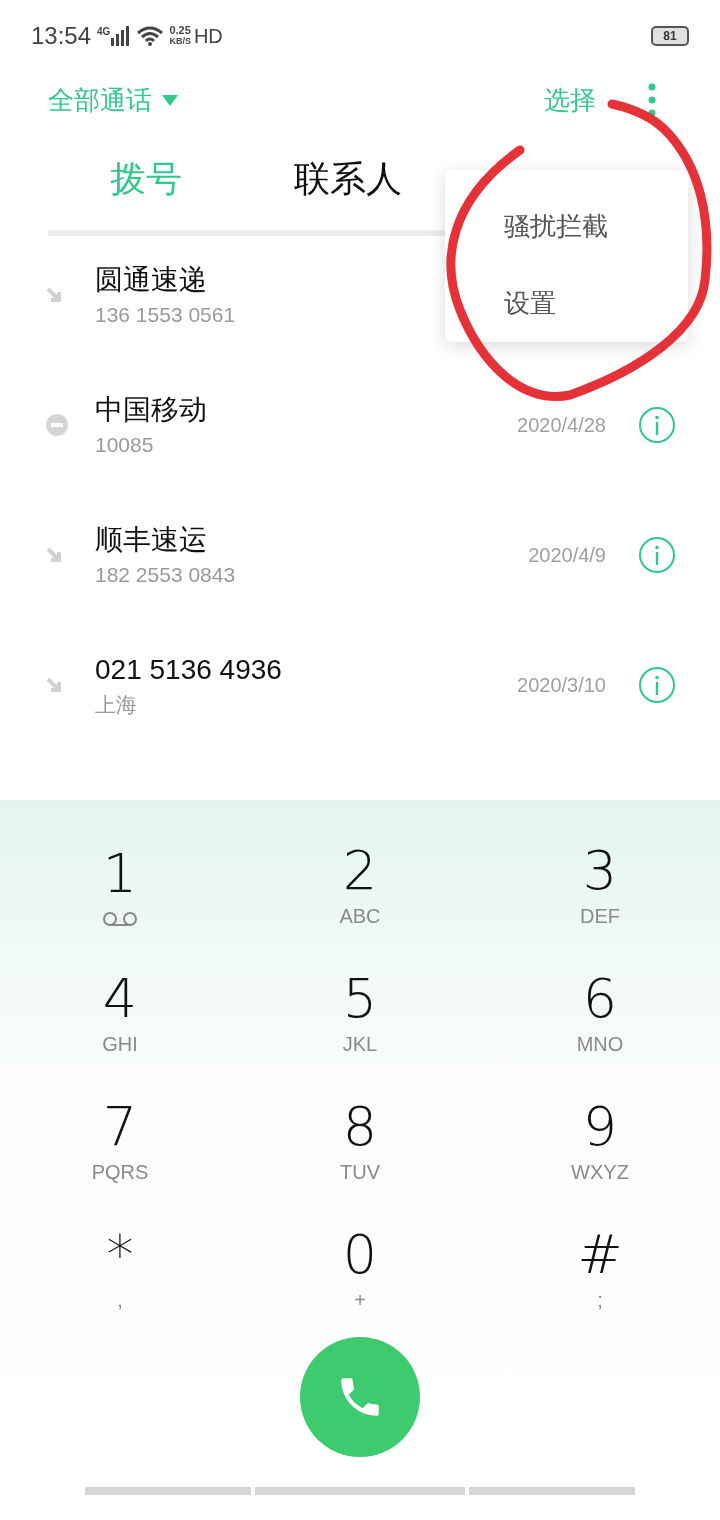 This screenshot has height=1520, width=720. Describe the element at coordinates (561, 685) in the screenshot. I see `call-date: 2020/3/10` at that location.